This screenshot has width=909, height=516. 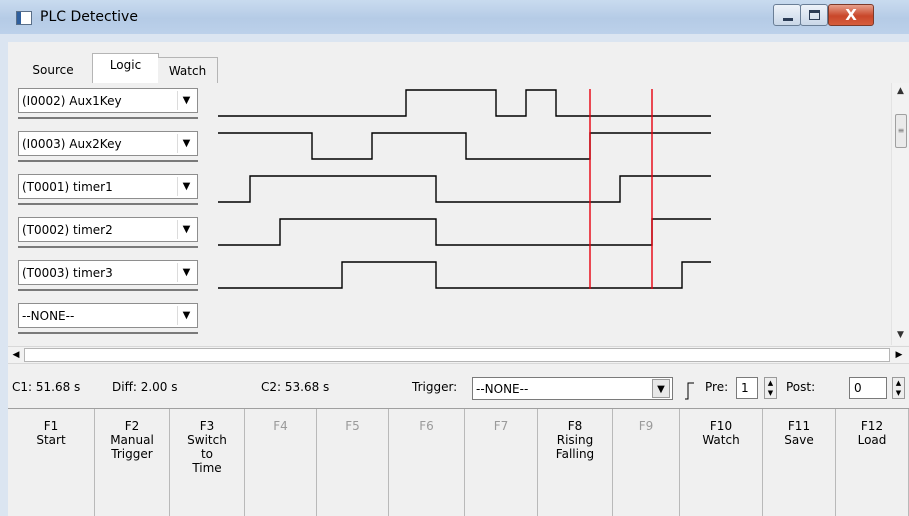 What do you see at coordinates (721, 426) in the screenshot?
I see `fkey-key: F10` at bounding box center [721, 426].